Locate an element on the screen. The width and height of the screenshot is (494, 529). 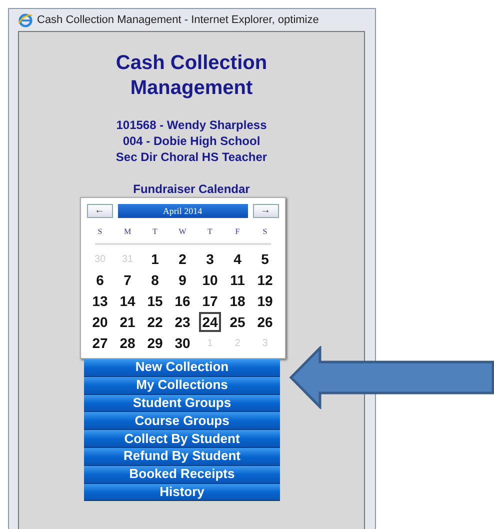
calendar-day: 23 is located at coordinates (182, 322).